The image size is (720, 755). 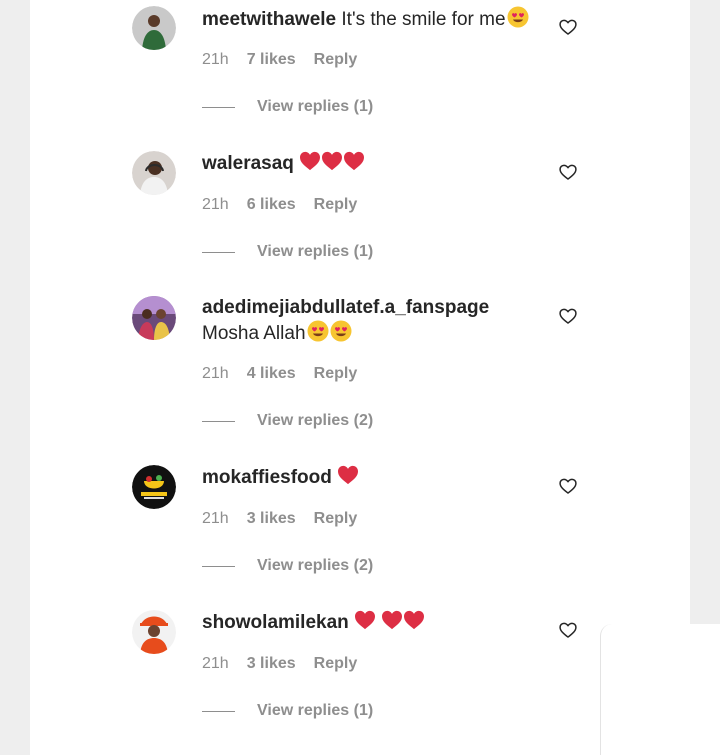 What do you see at coordinates (248, 163) in the screenshot?
I see `comment-username: walerasaq` at bounding box center [248, 163].